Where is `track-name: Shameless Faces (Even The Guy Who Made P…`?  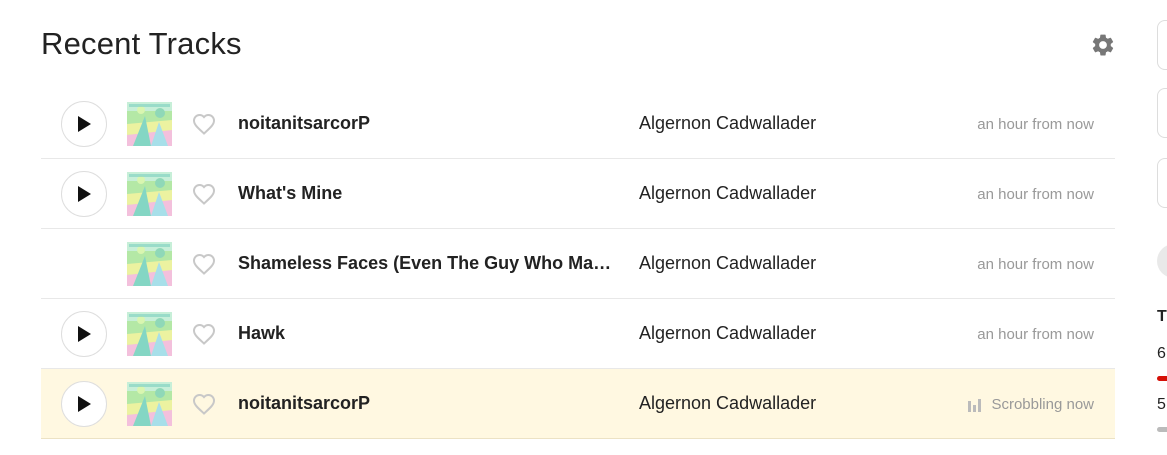 track-name: Shameless Faces (Even The Guy Who Made P… is located at coordinates (427, 263).